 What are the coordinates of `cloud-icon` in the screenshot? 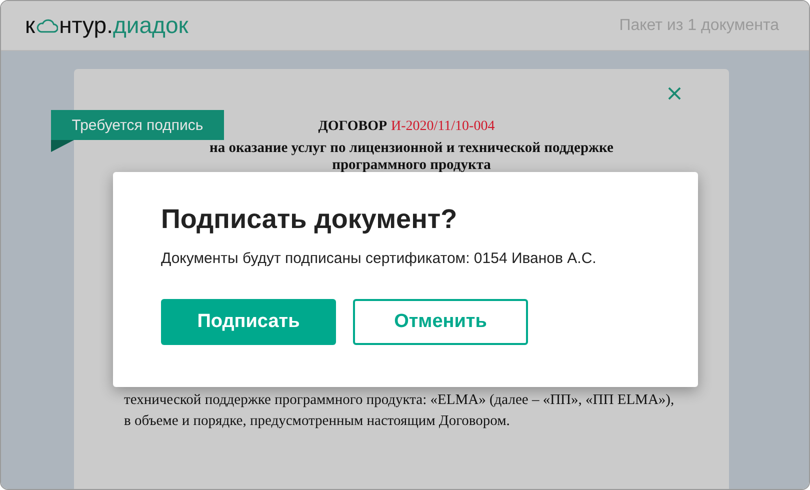 It's located at (47, 26).